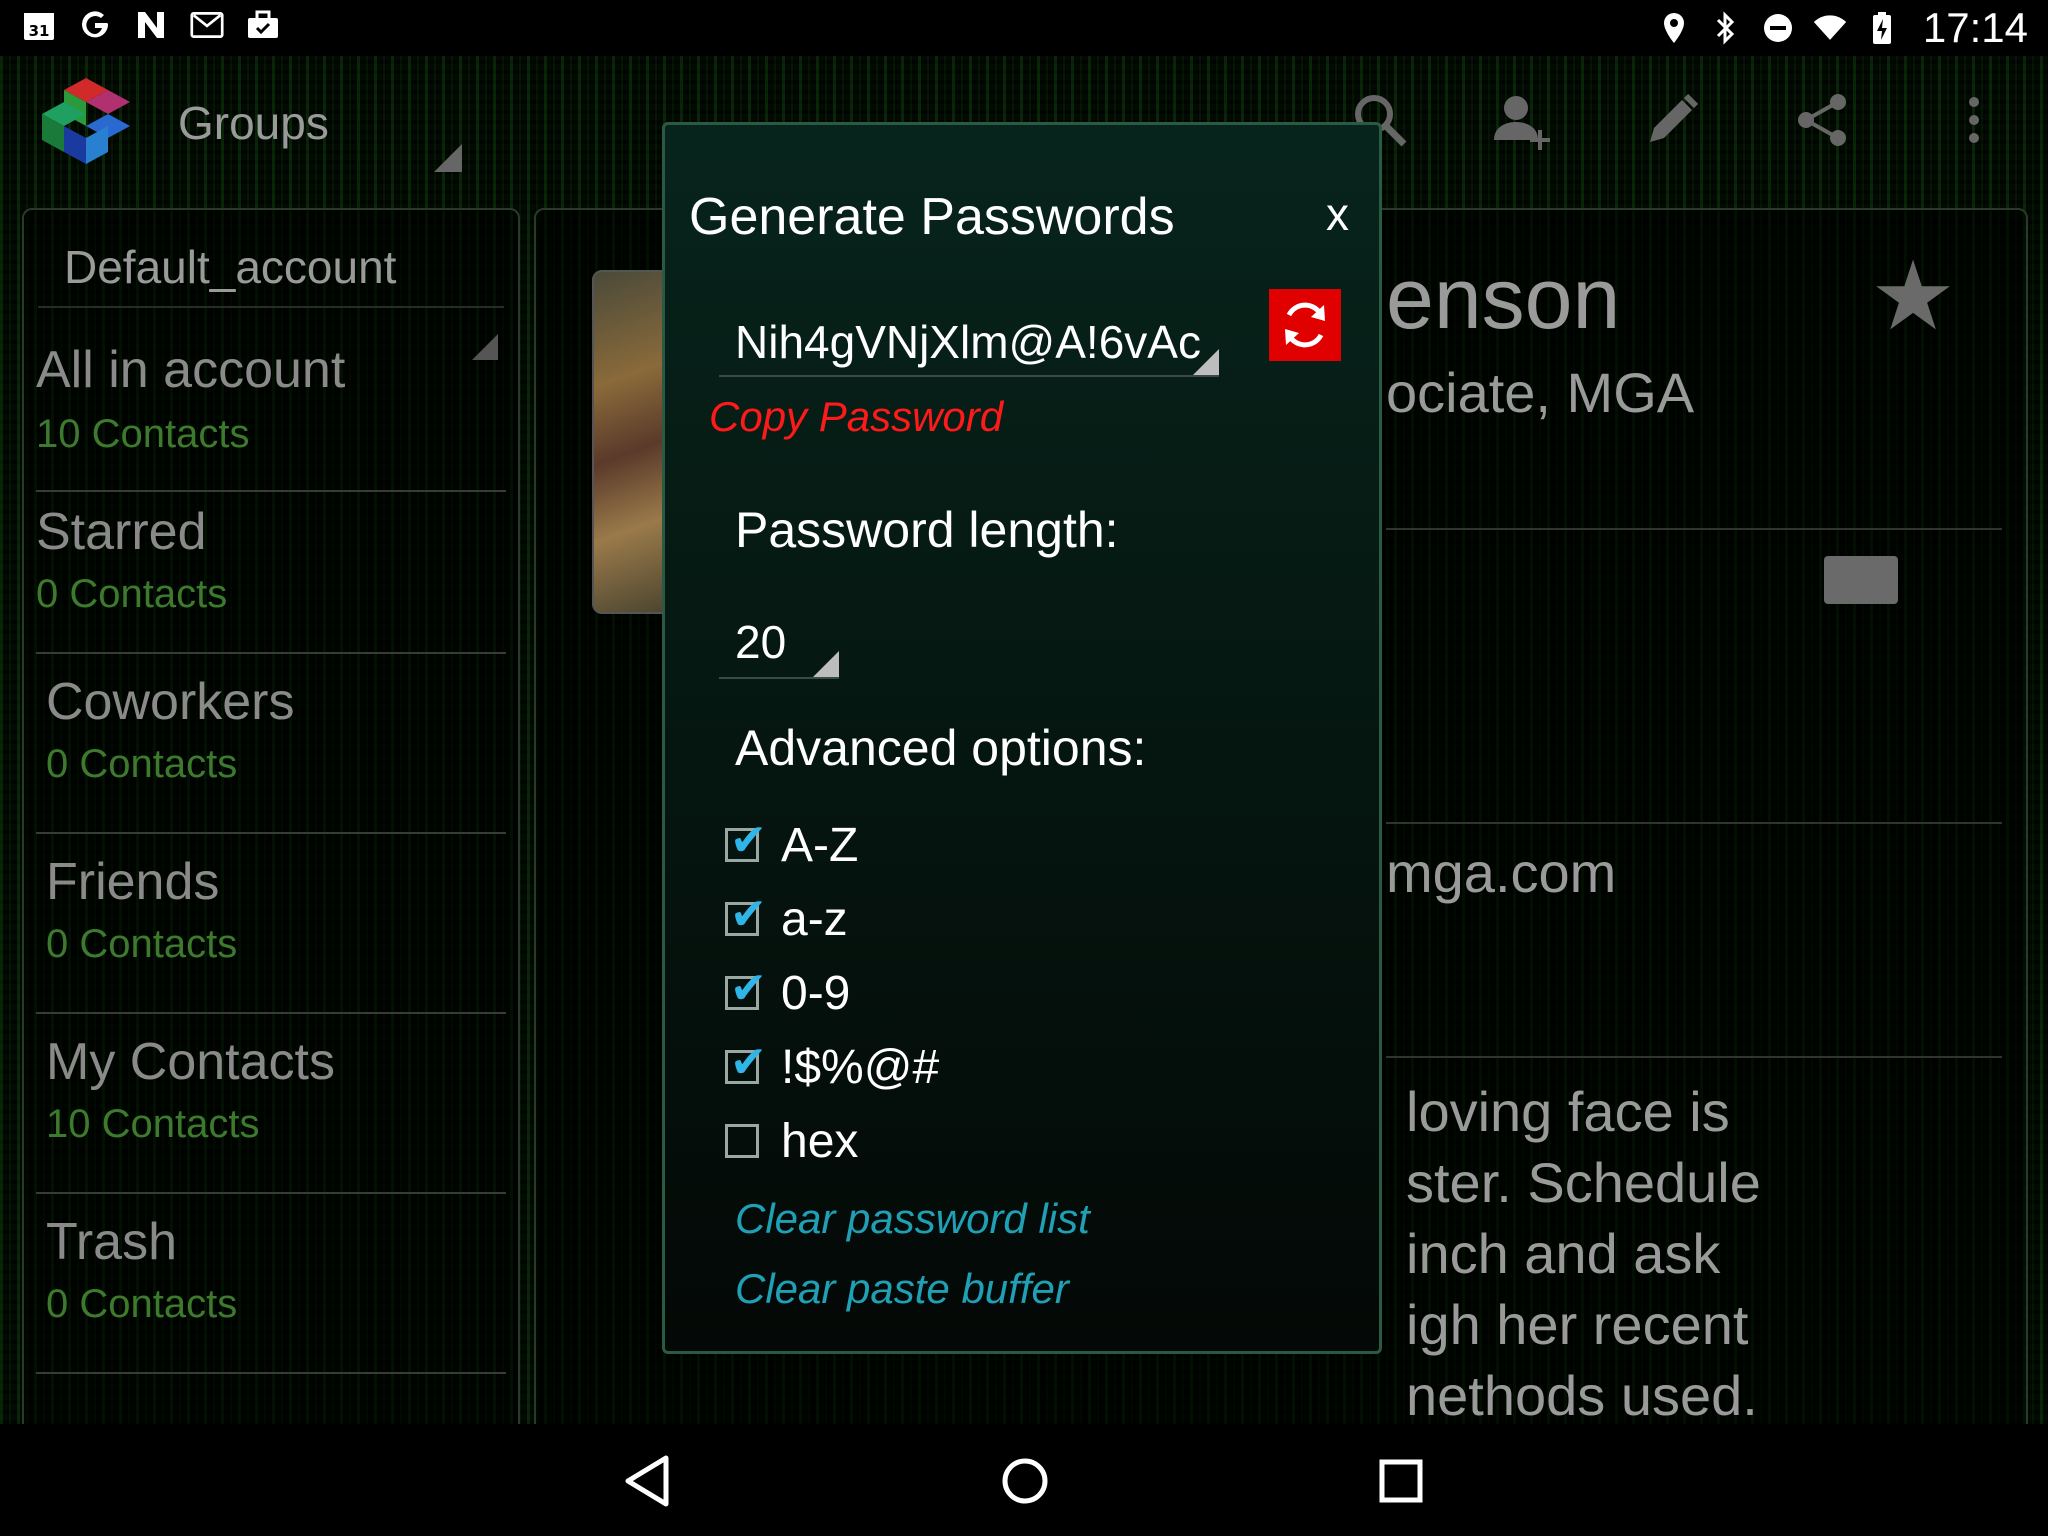 Image resolution: width=2048 pixels, height=1536 pixels. I want to click on clear-password-list-link: Clear password list, so click(912, 1219).